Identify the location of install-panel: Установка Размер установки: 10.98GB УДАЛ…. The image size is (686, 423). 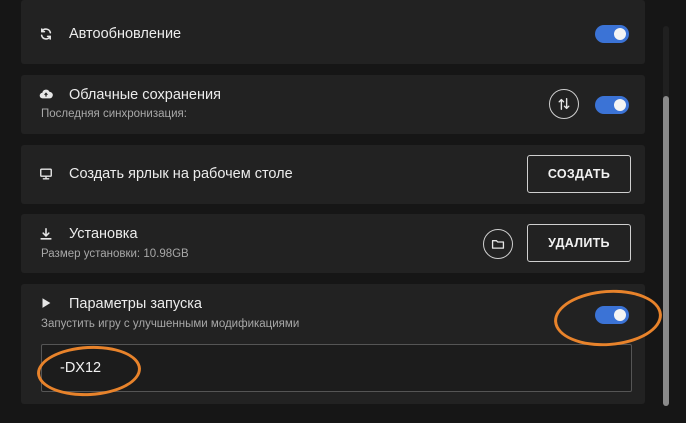
(333, 243).